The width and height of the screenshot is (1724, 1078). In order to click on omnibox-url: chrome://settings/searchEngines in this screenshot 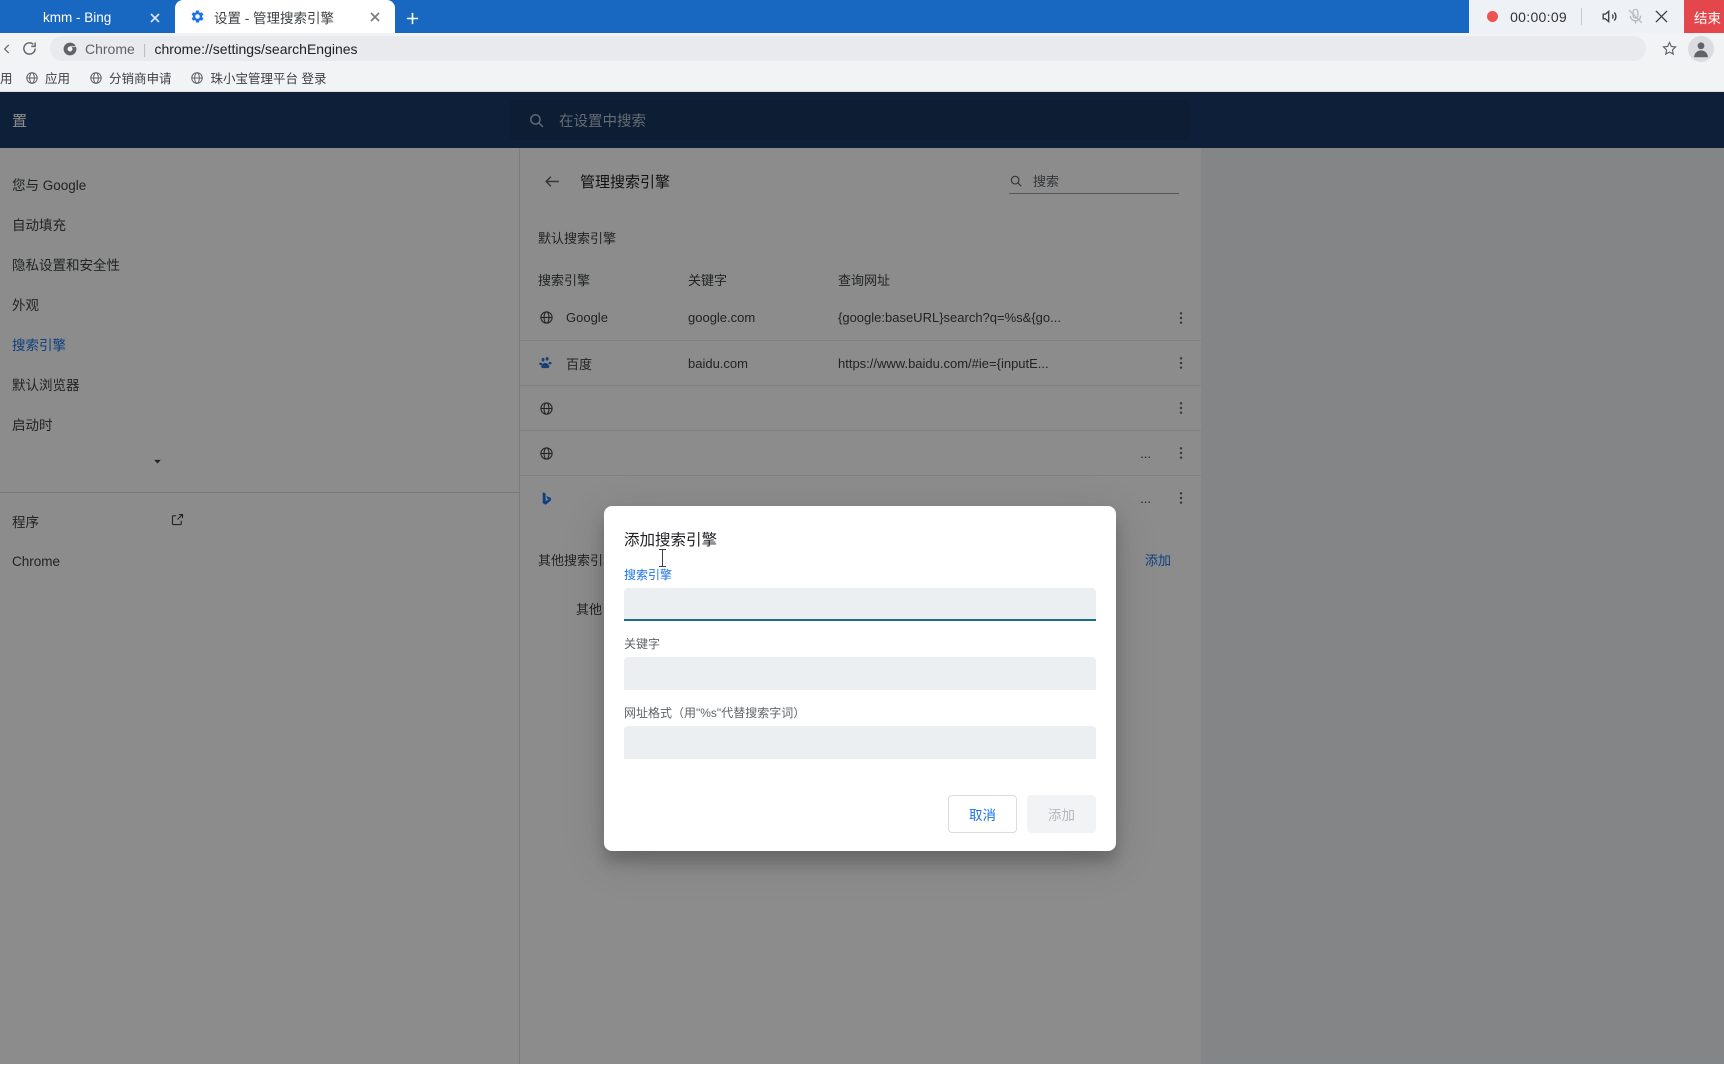, I will do `click(256, 48)`.